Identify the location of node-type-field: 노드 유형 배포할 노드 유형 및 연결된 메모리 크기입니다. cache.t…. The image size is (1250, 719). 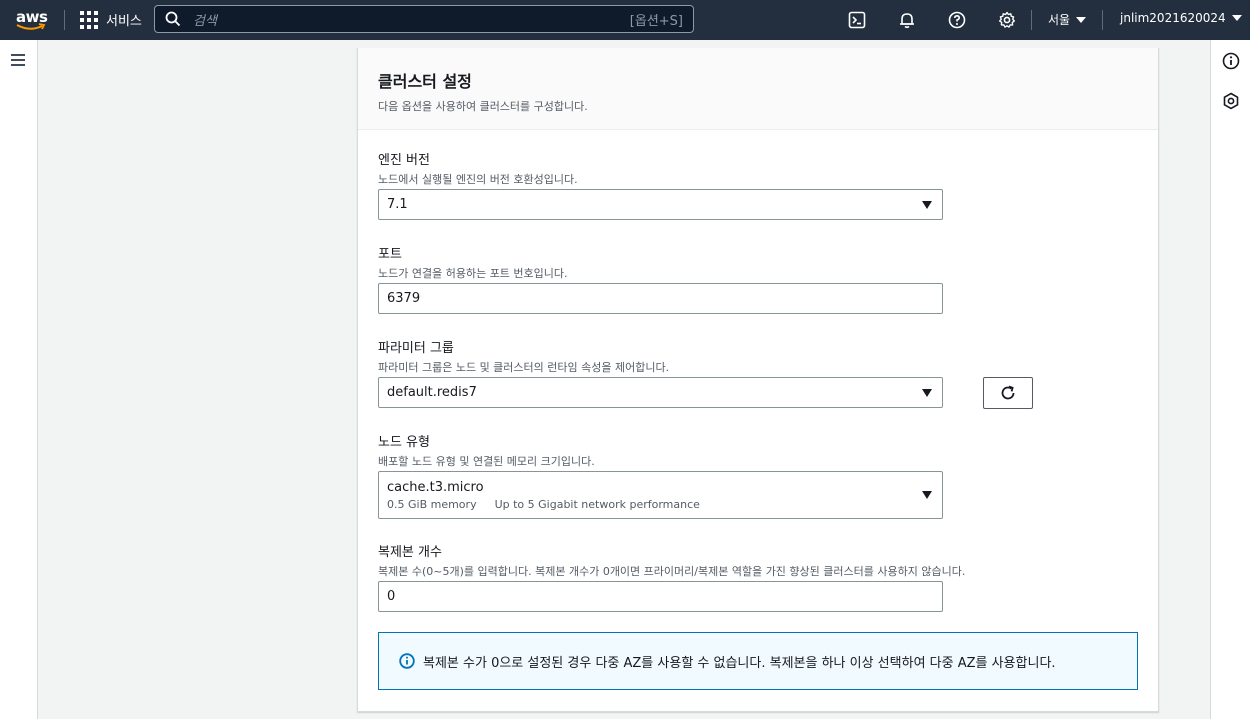
(758, 475).